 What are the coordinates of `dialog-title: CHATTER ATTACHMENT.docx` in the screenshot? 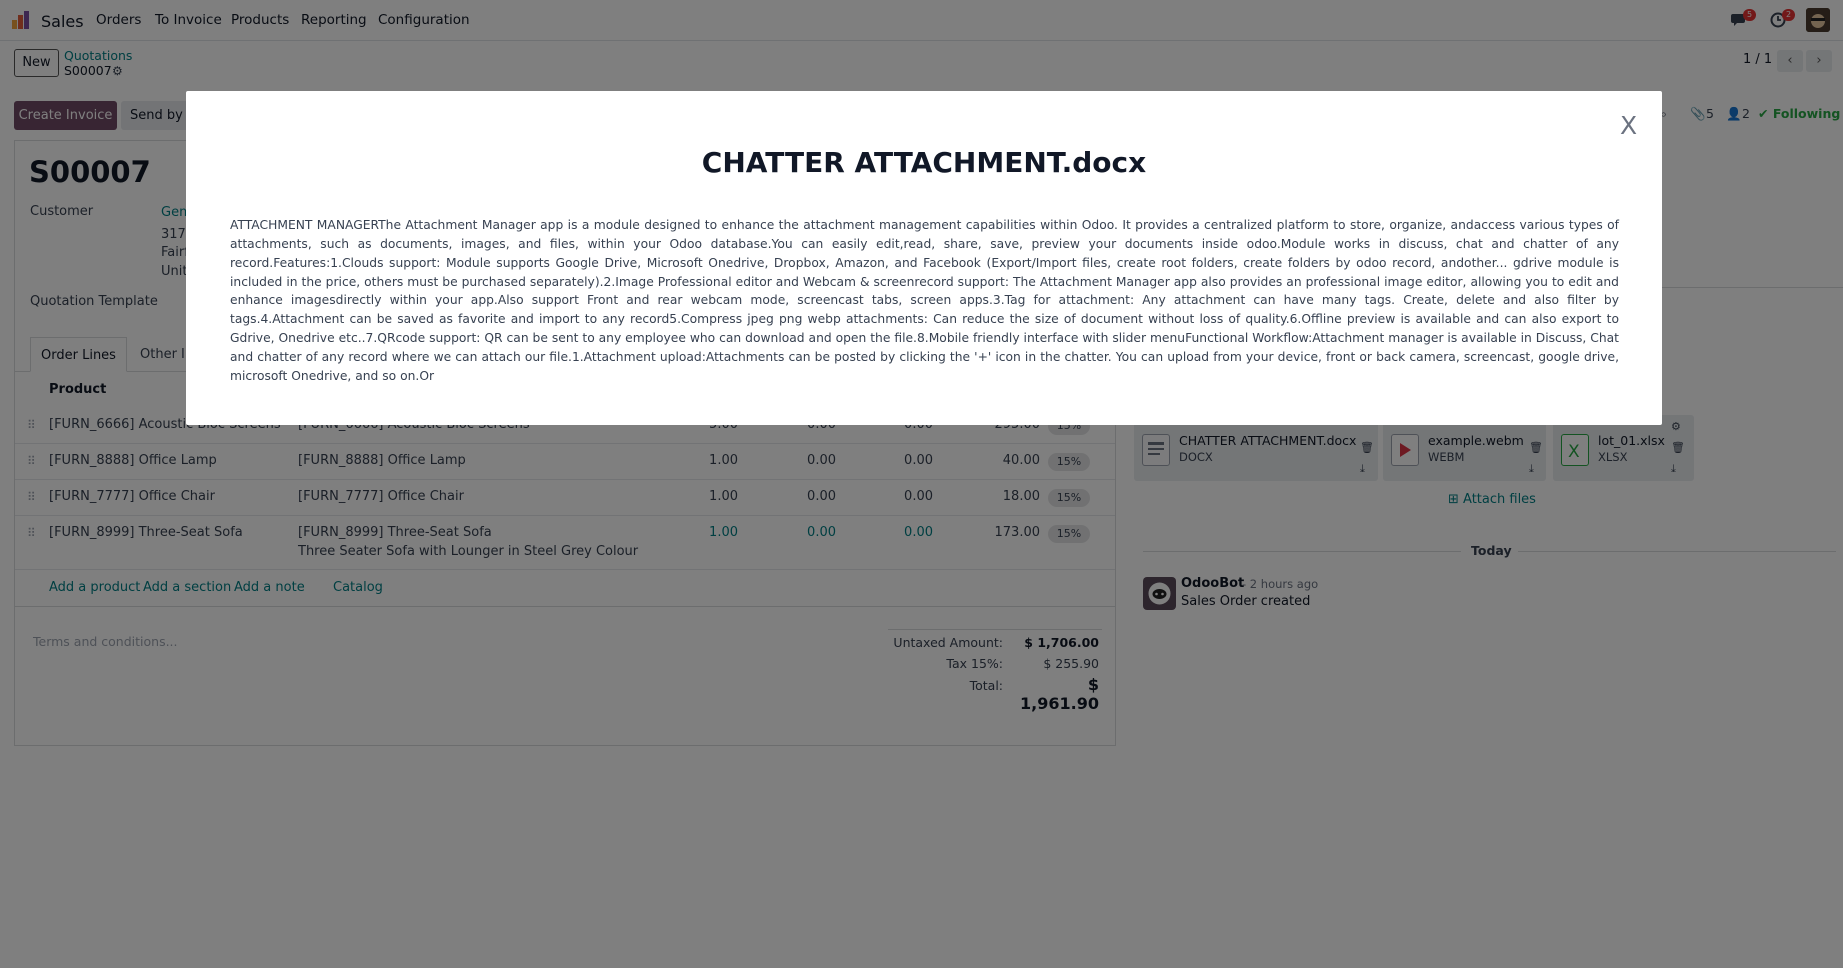 It's located at (924, 162).